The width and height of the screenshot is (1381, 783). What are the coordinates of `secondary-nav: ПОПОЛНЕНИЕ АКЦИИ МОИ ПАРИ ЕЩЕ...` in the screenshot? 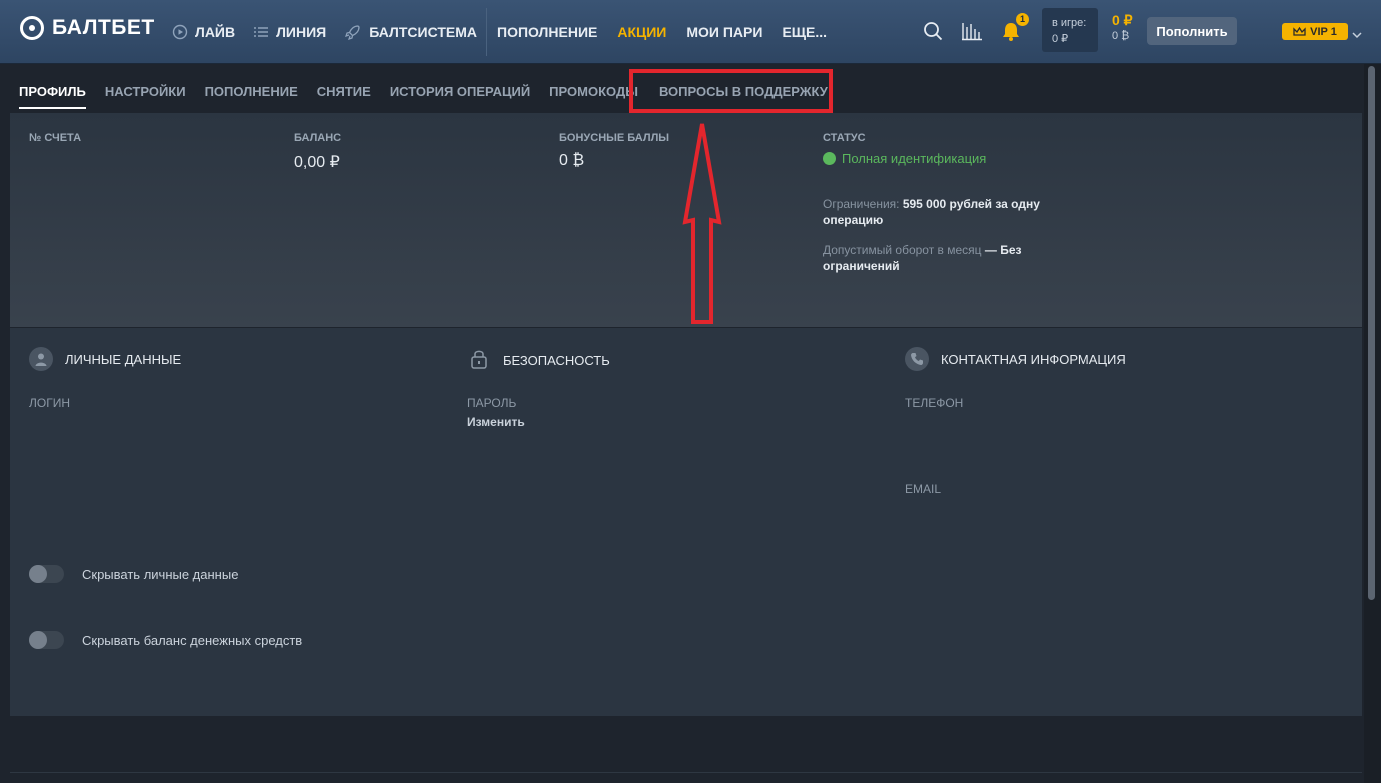 It's located at (662, 32).